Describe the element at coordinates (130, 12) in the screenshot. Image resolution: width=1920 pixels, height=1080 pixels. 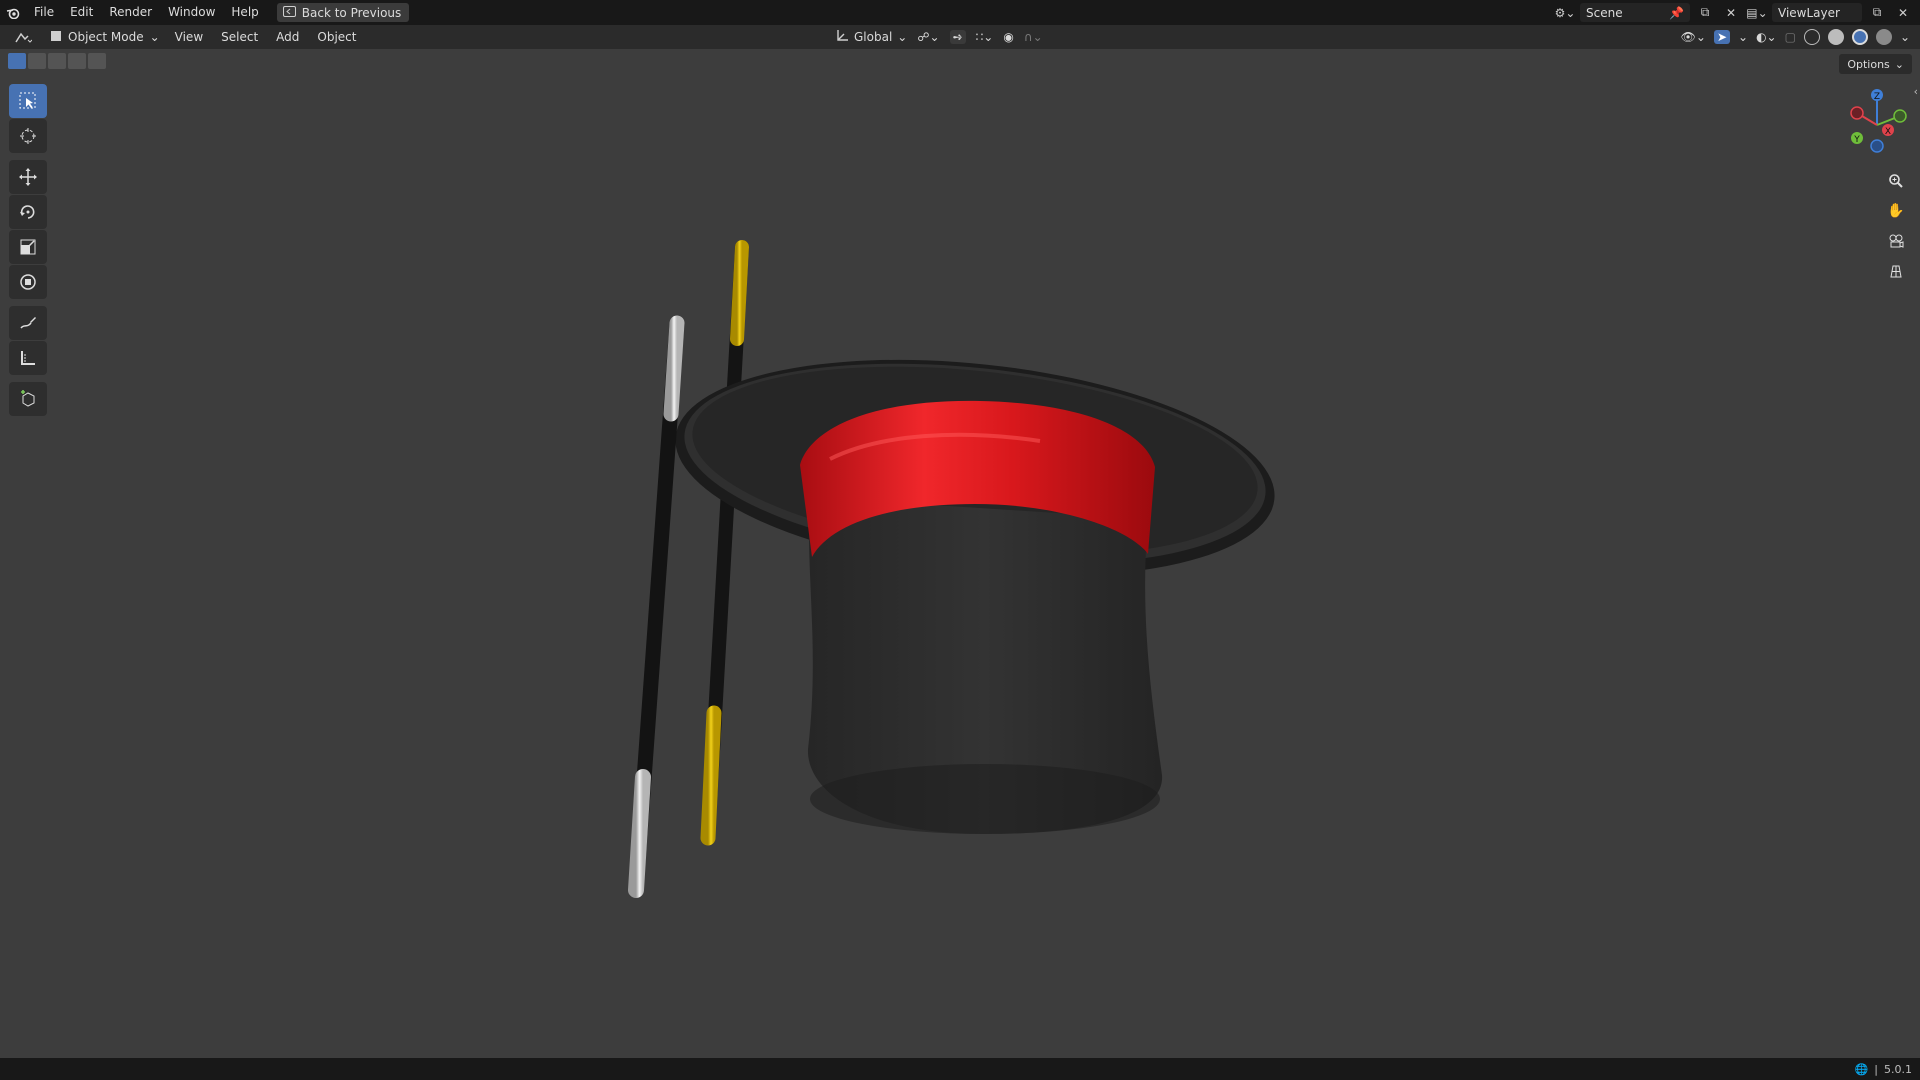
I see `menu-render: Render` at that location.